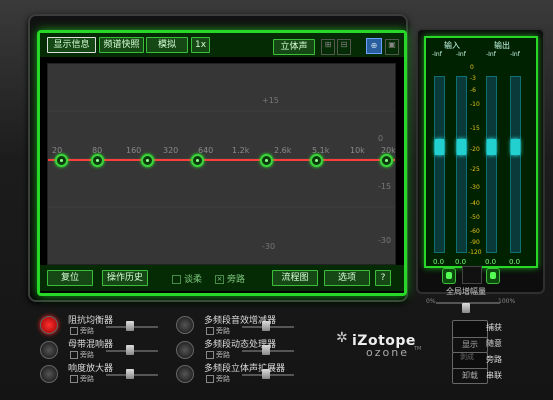 This screenshot has width=553, height=400. What do you see at coordinates (475, 187) in the screenshot?
I see `scale-tick: -30` at bounding box center [475, 187].